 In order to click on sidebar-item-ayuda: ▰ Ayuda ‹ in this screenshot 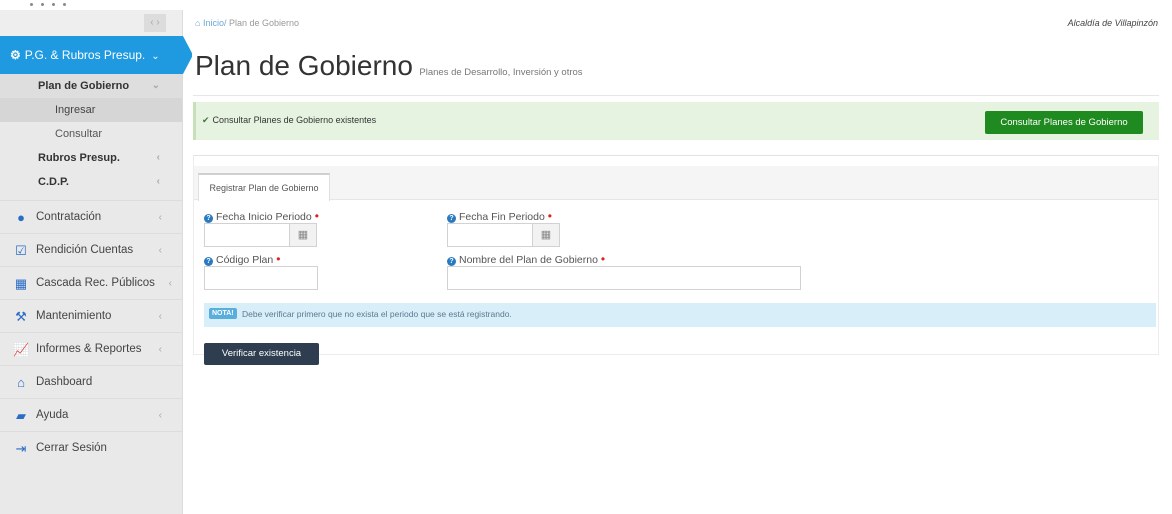, I will do `click(91, 414)`.